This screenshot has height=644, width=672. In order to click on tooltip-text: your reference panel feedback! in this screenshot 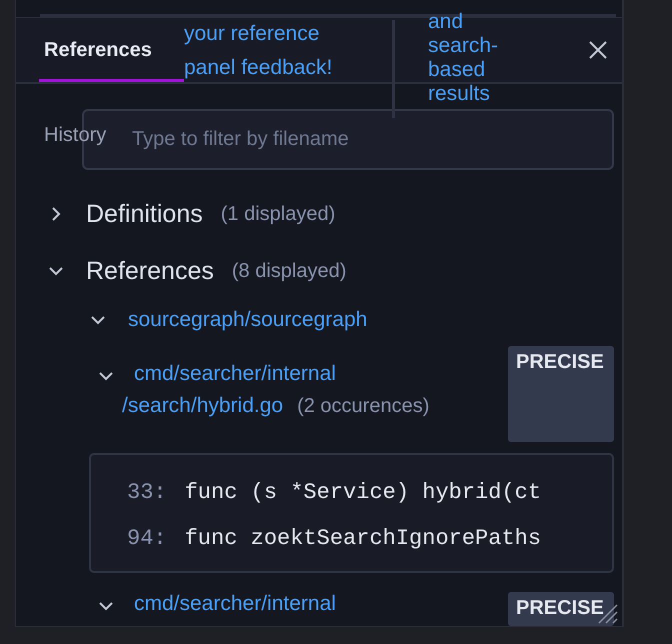, I will do `click(259, 51)`.